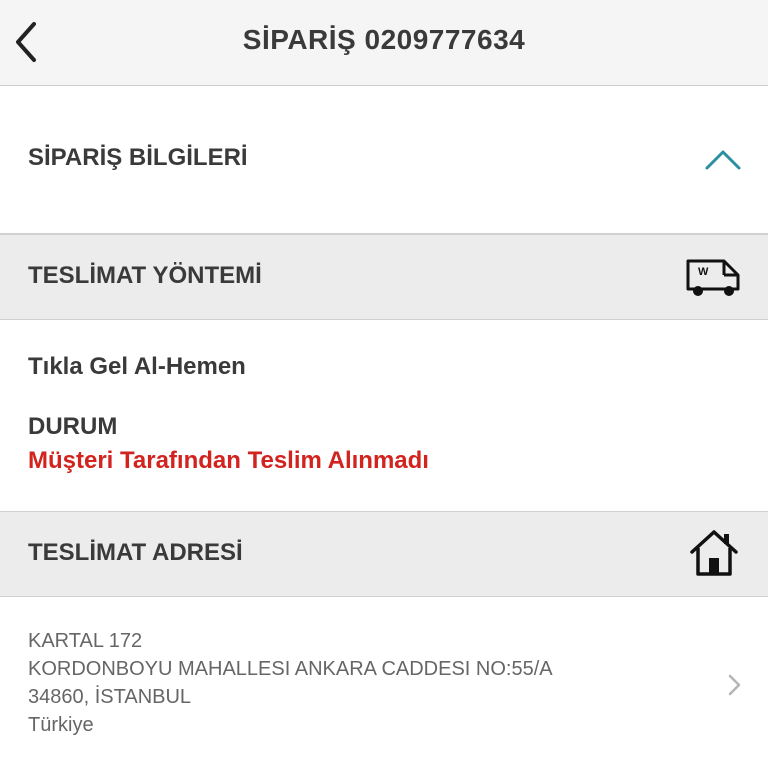  Describe the element at coordinates (734, 685) in the screenshot. I see `chevron-right-icon` at that location.